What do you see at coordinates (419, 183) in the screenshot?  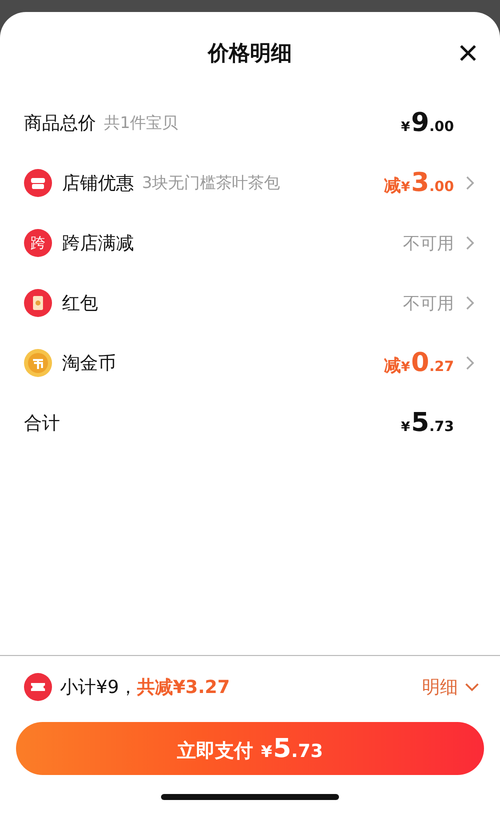 I see `price-value: 减¥3.00` at bounding box center [419, 183].